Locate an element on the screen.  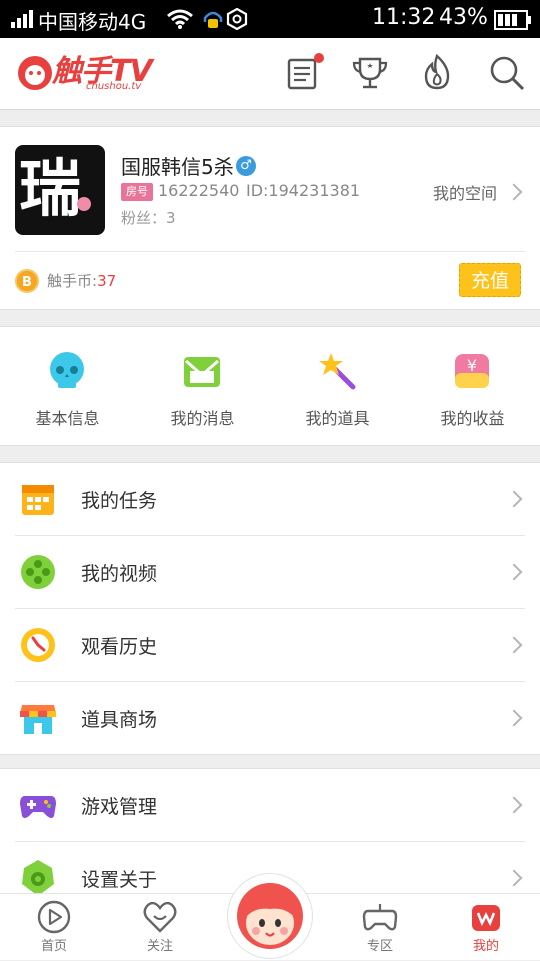
quick-basic-info: 基本信息 is located at coordinates (67, 387).